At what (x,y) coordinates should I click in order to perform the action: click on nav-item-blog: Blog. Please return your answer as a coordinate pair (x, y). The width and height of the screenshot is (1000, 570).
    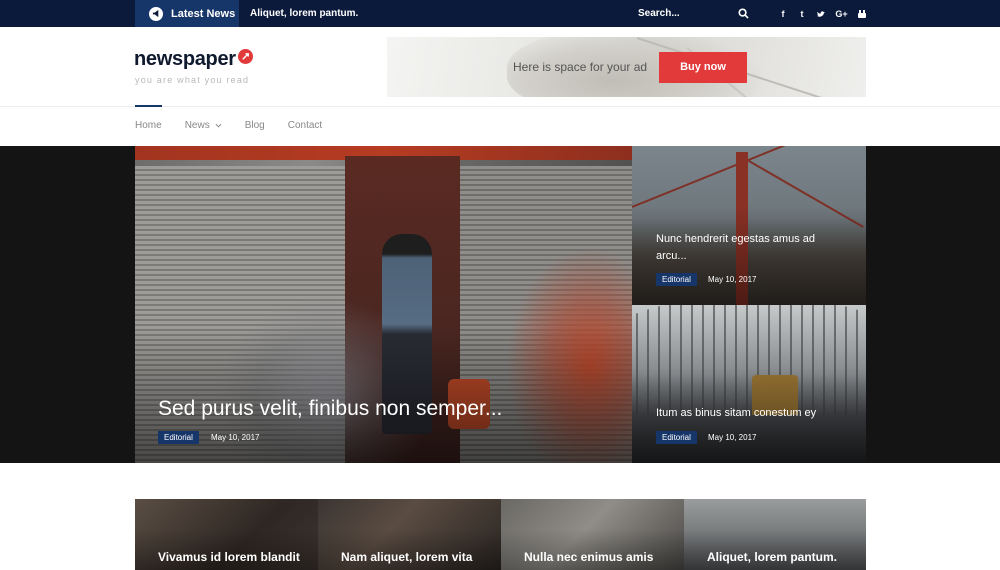
    Looking at the image, I should click on (255, 125).